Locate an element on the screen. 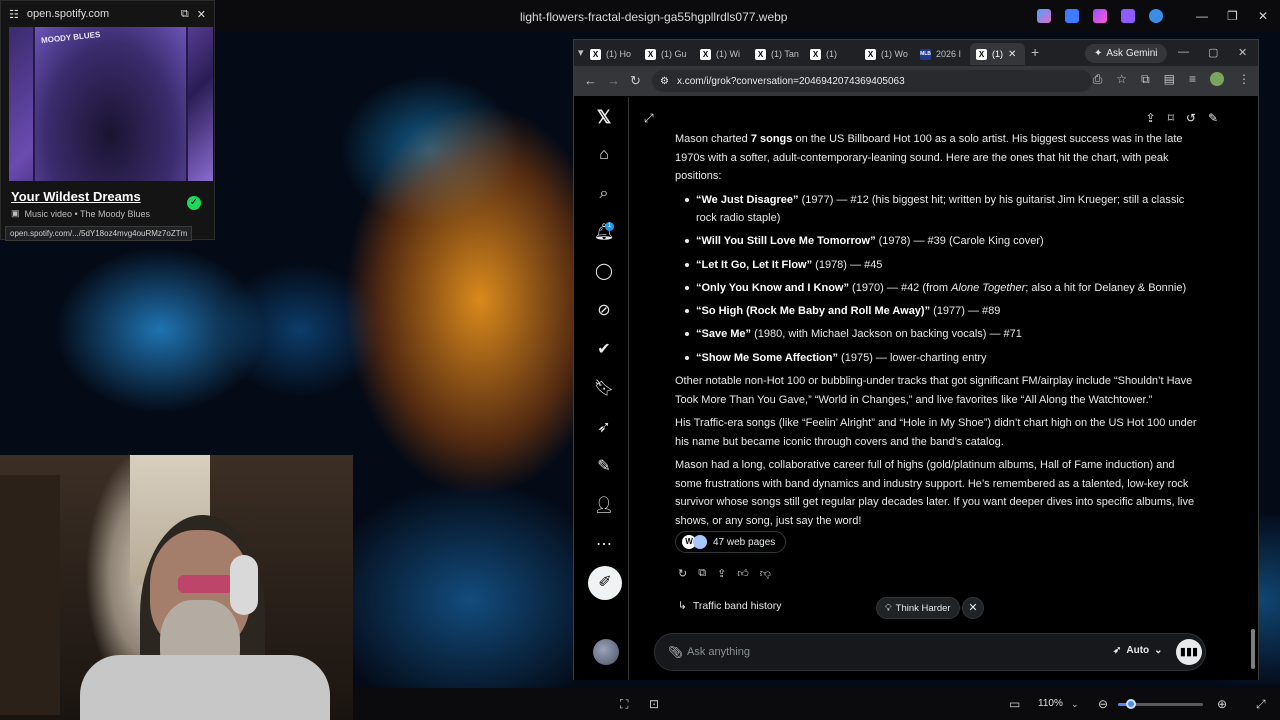 This screenshot has height=720, width=1280. zoom-slider is located at coordinates (1160, 704).